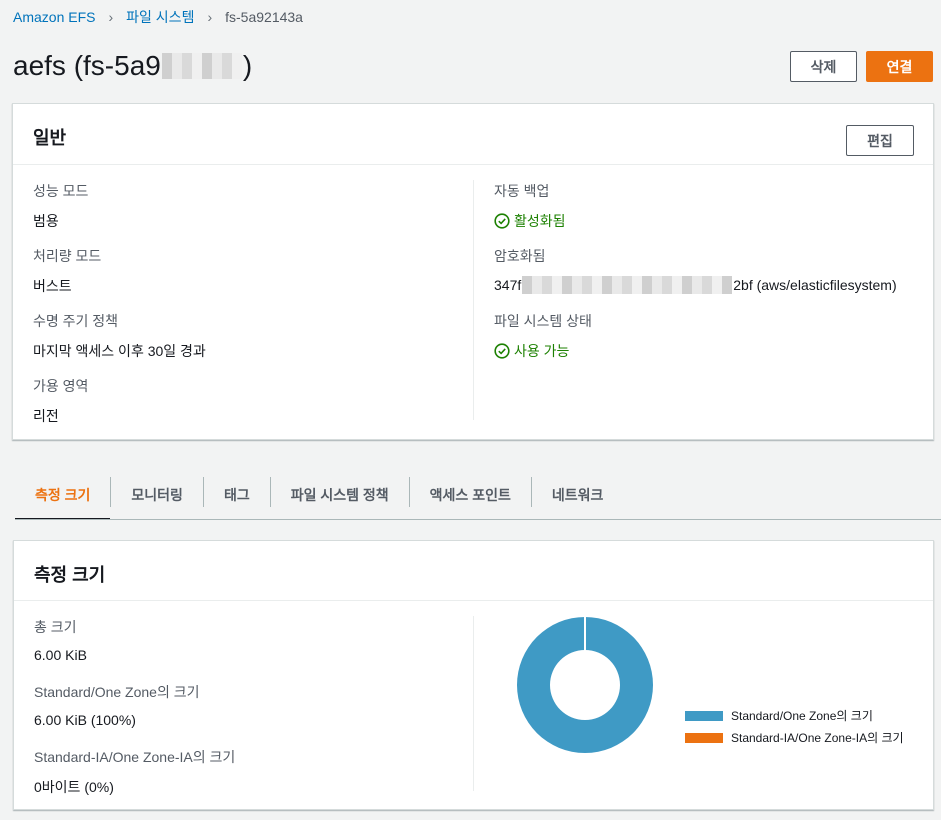 The image size is (941, 820). What do you see at coordinates (61, 386) in the screenshot?
I see `availability-zone-label: 가용 영역` at bounding box center [61, 386].